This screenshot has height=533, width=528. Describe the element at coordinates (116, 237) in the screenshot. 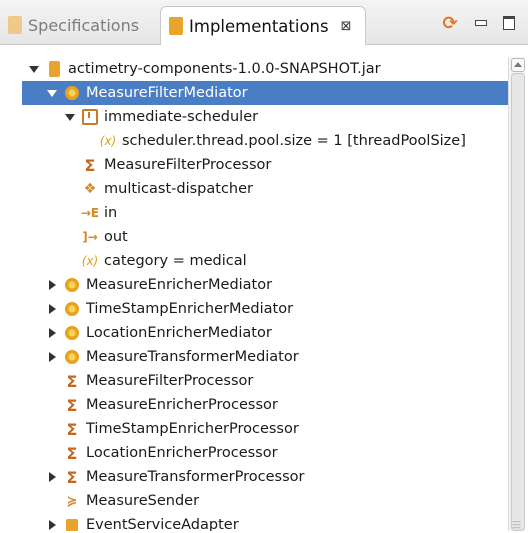

I see `tree-item-label: out` at that location.